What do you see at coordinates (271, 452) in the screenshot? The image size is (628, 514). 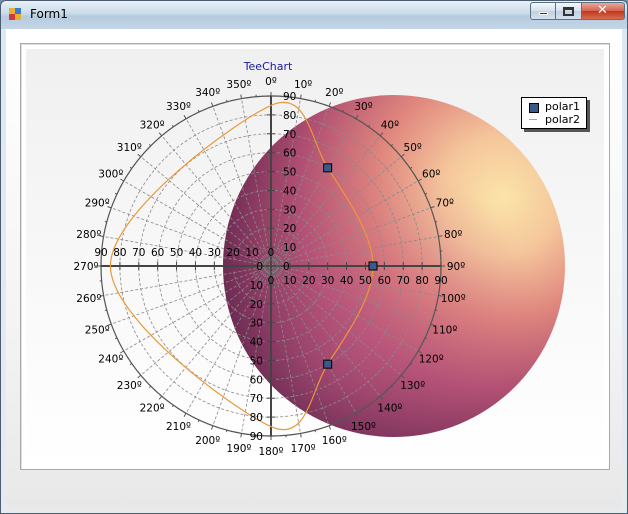 I see `angle-label: 180º` at bounding box center [271, 452].